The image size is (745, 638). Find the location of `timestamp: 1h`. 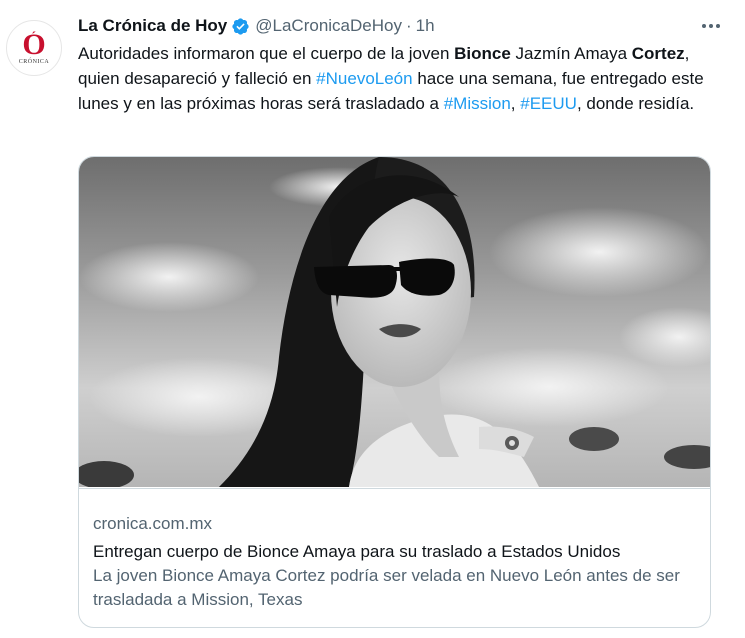

timestamp: 1h is located at coordinates (425, 26).